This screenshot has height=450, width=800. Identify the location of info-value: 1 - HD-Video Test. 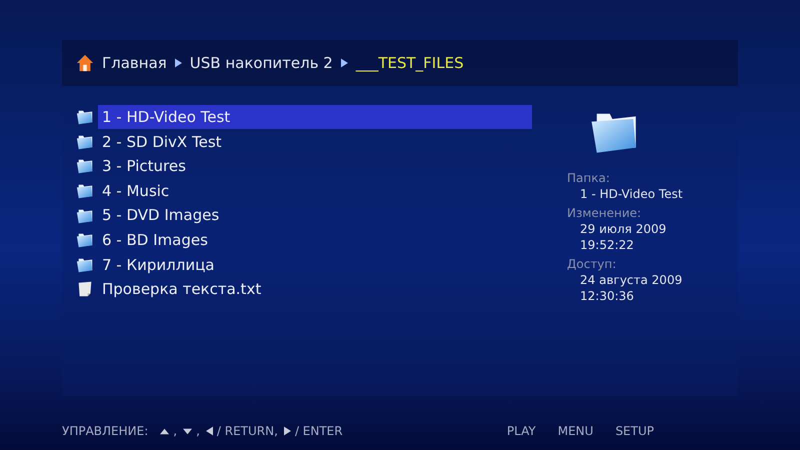
(631, 194).